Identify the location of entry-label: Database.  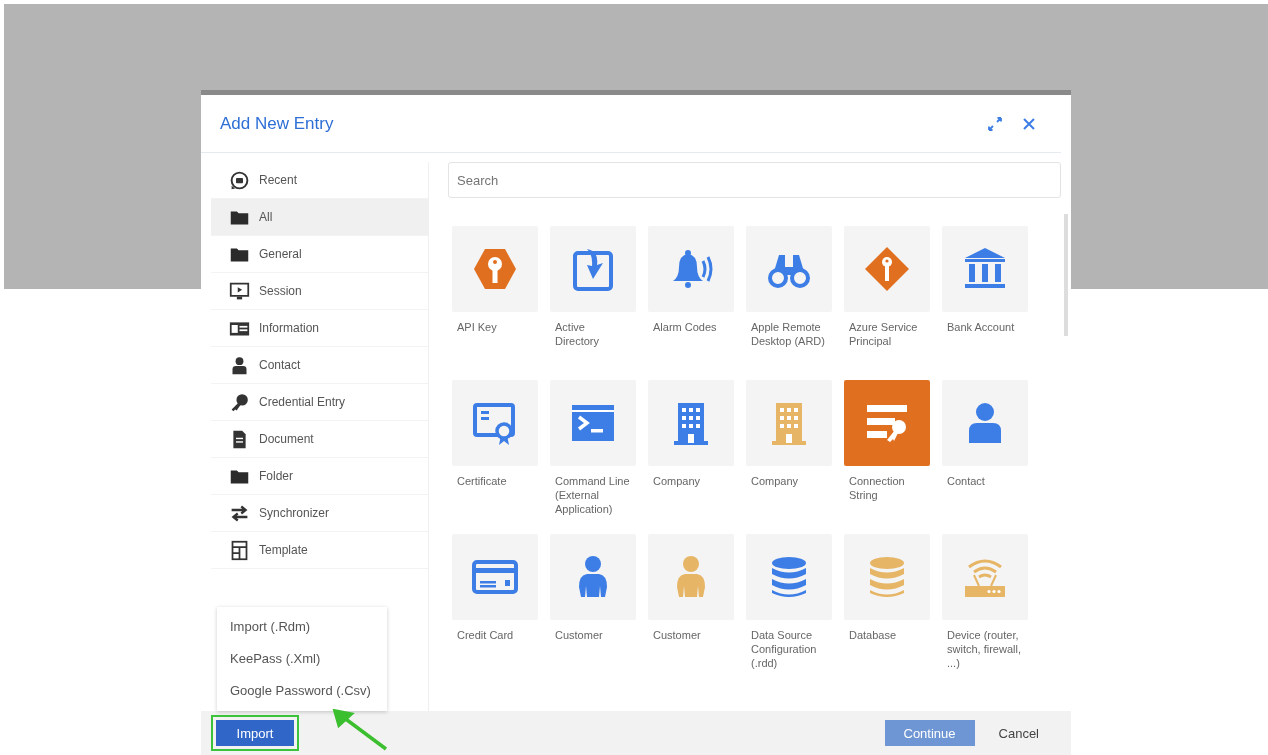
(873, 635).